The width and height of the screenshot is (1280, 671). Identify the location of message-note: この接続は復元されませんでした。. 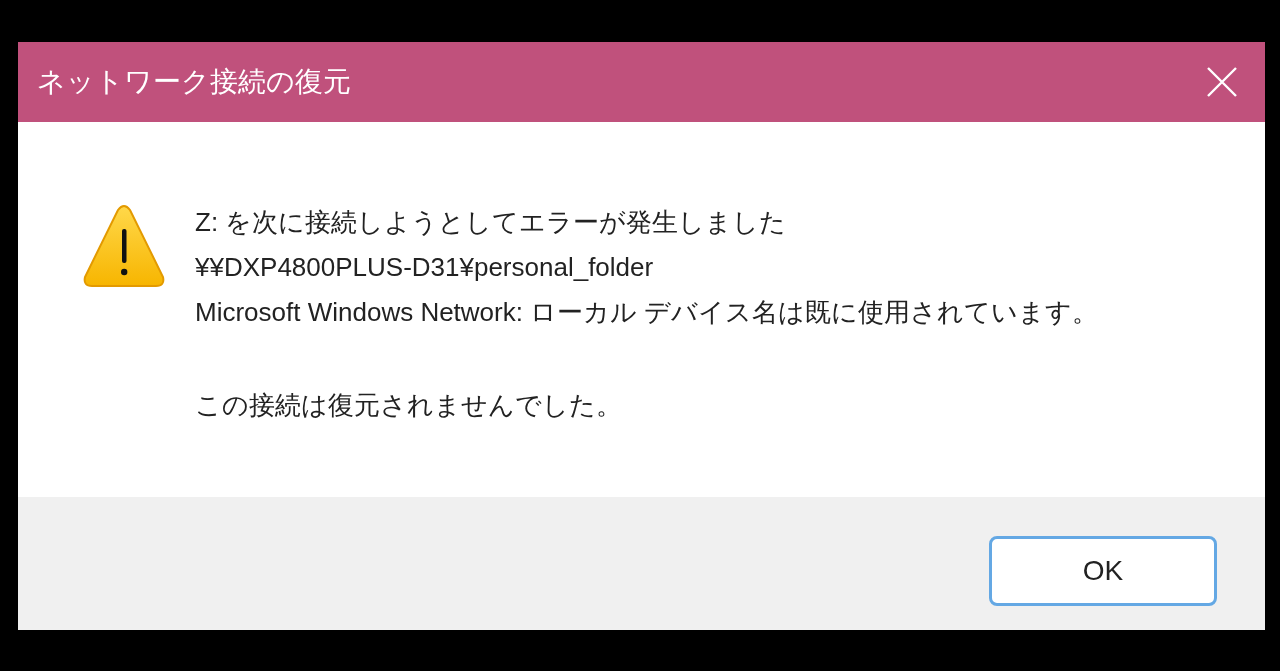
(409, 405).